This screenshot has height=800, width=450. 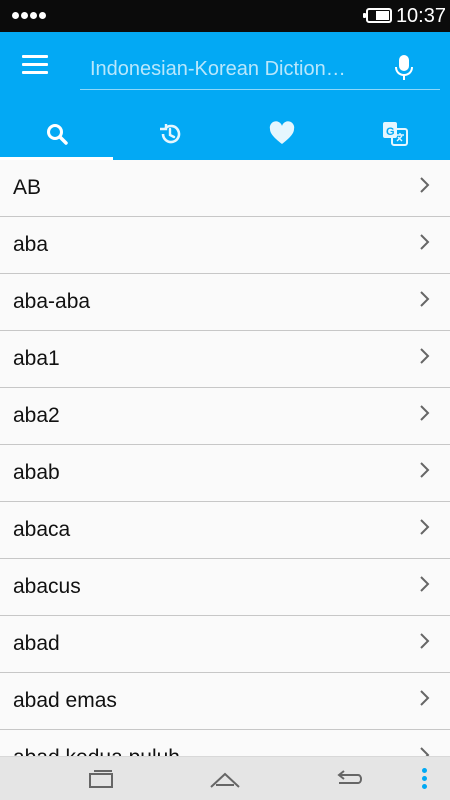 What do you see at coordinates (96, 751) in the screenshot?
I see `word-label: abad kedua puluh` at bounding box center [96, 751].